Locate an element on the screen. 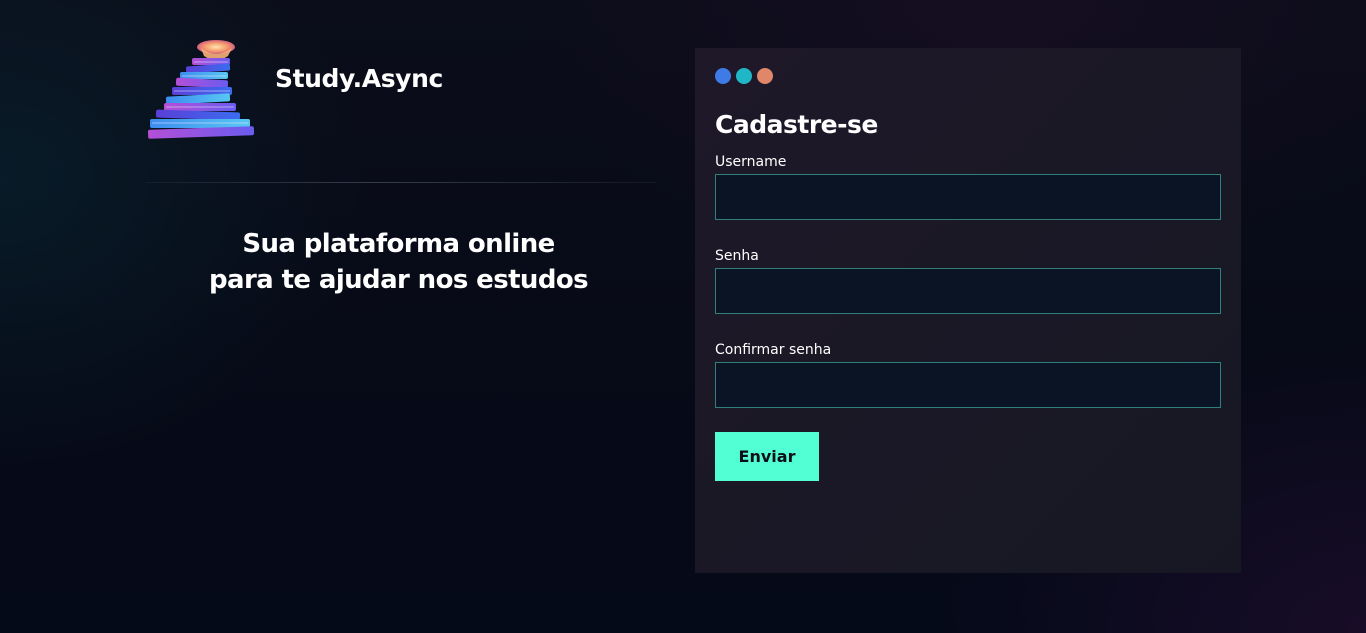  dot-teal-icon is located at coordinates (744, 76).